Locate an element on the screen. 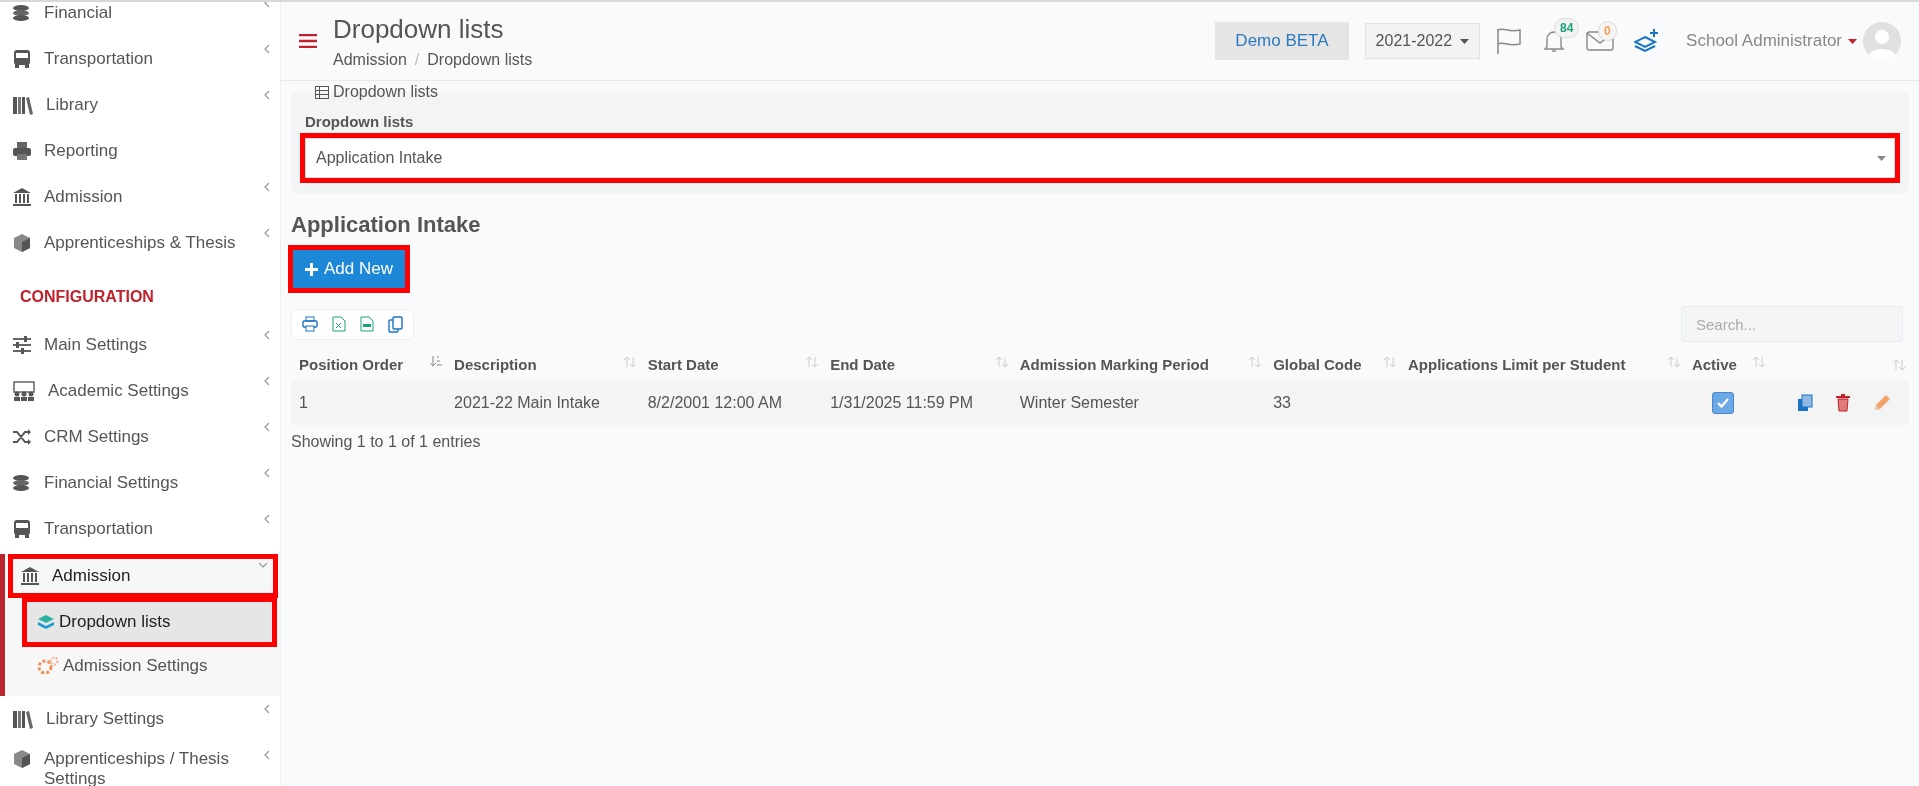  count-badge: 84 is located at coordinates (1567, 28).